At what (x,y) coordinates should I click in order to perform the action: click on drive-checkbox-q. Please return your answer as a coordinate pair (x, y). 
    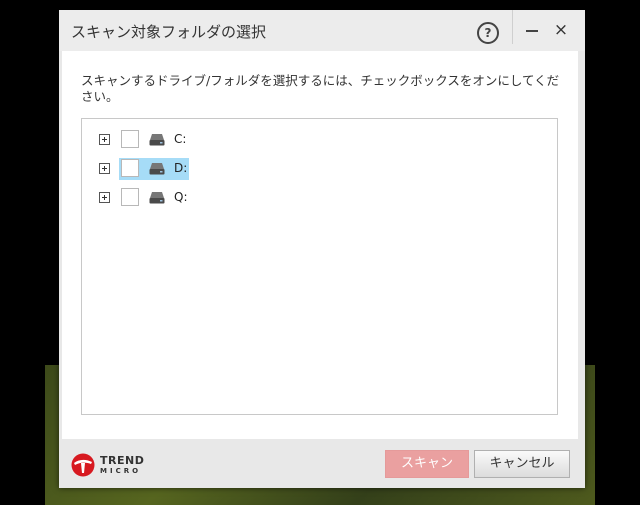
    Looking at the image, I should click on (130, 197).